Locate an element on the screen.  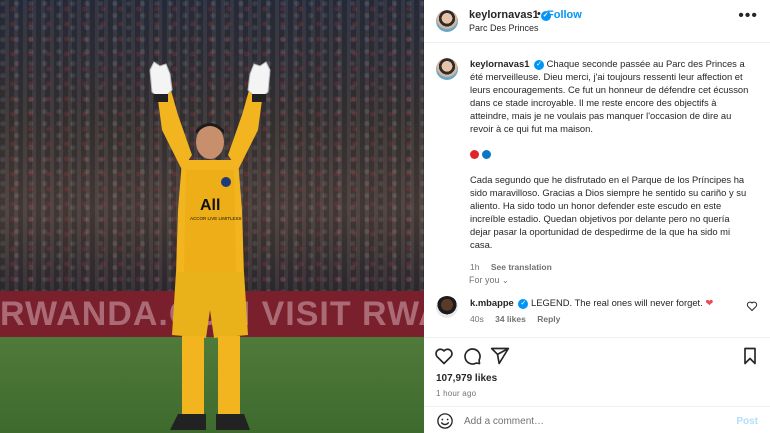
jersey-sponsor: ACCOR LIVE LIMITLESS is located at coordinates (216, 218).